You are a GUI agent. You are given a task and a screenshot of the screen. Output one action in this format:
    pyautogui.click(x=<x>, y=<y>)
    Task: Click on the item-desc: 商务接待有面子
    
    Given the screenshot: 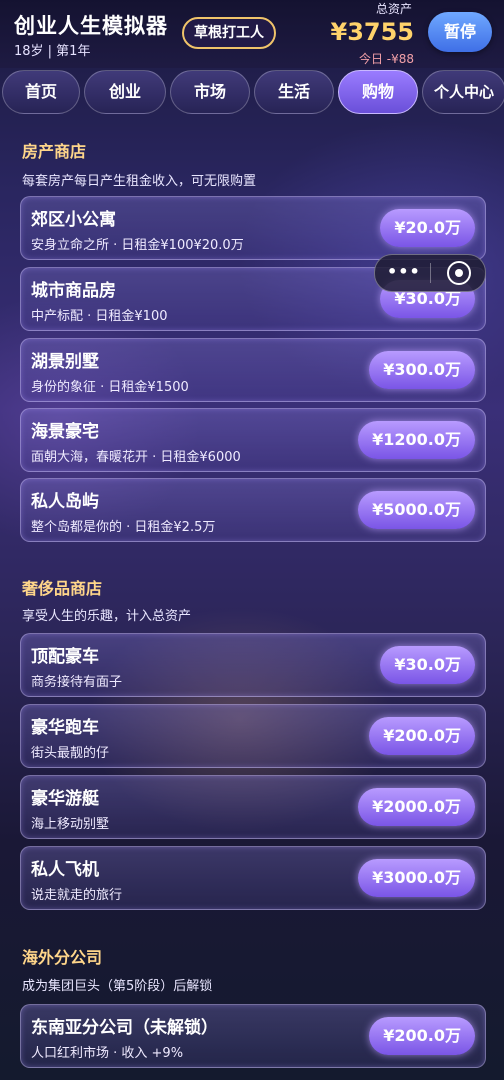 What is the action you would take?
    pyautogui.click(x=77, y=682)
    